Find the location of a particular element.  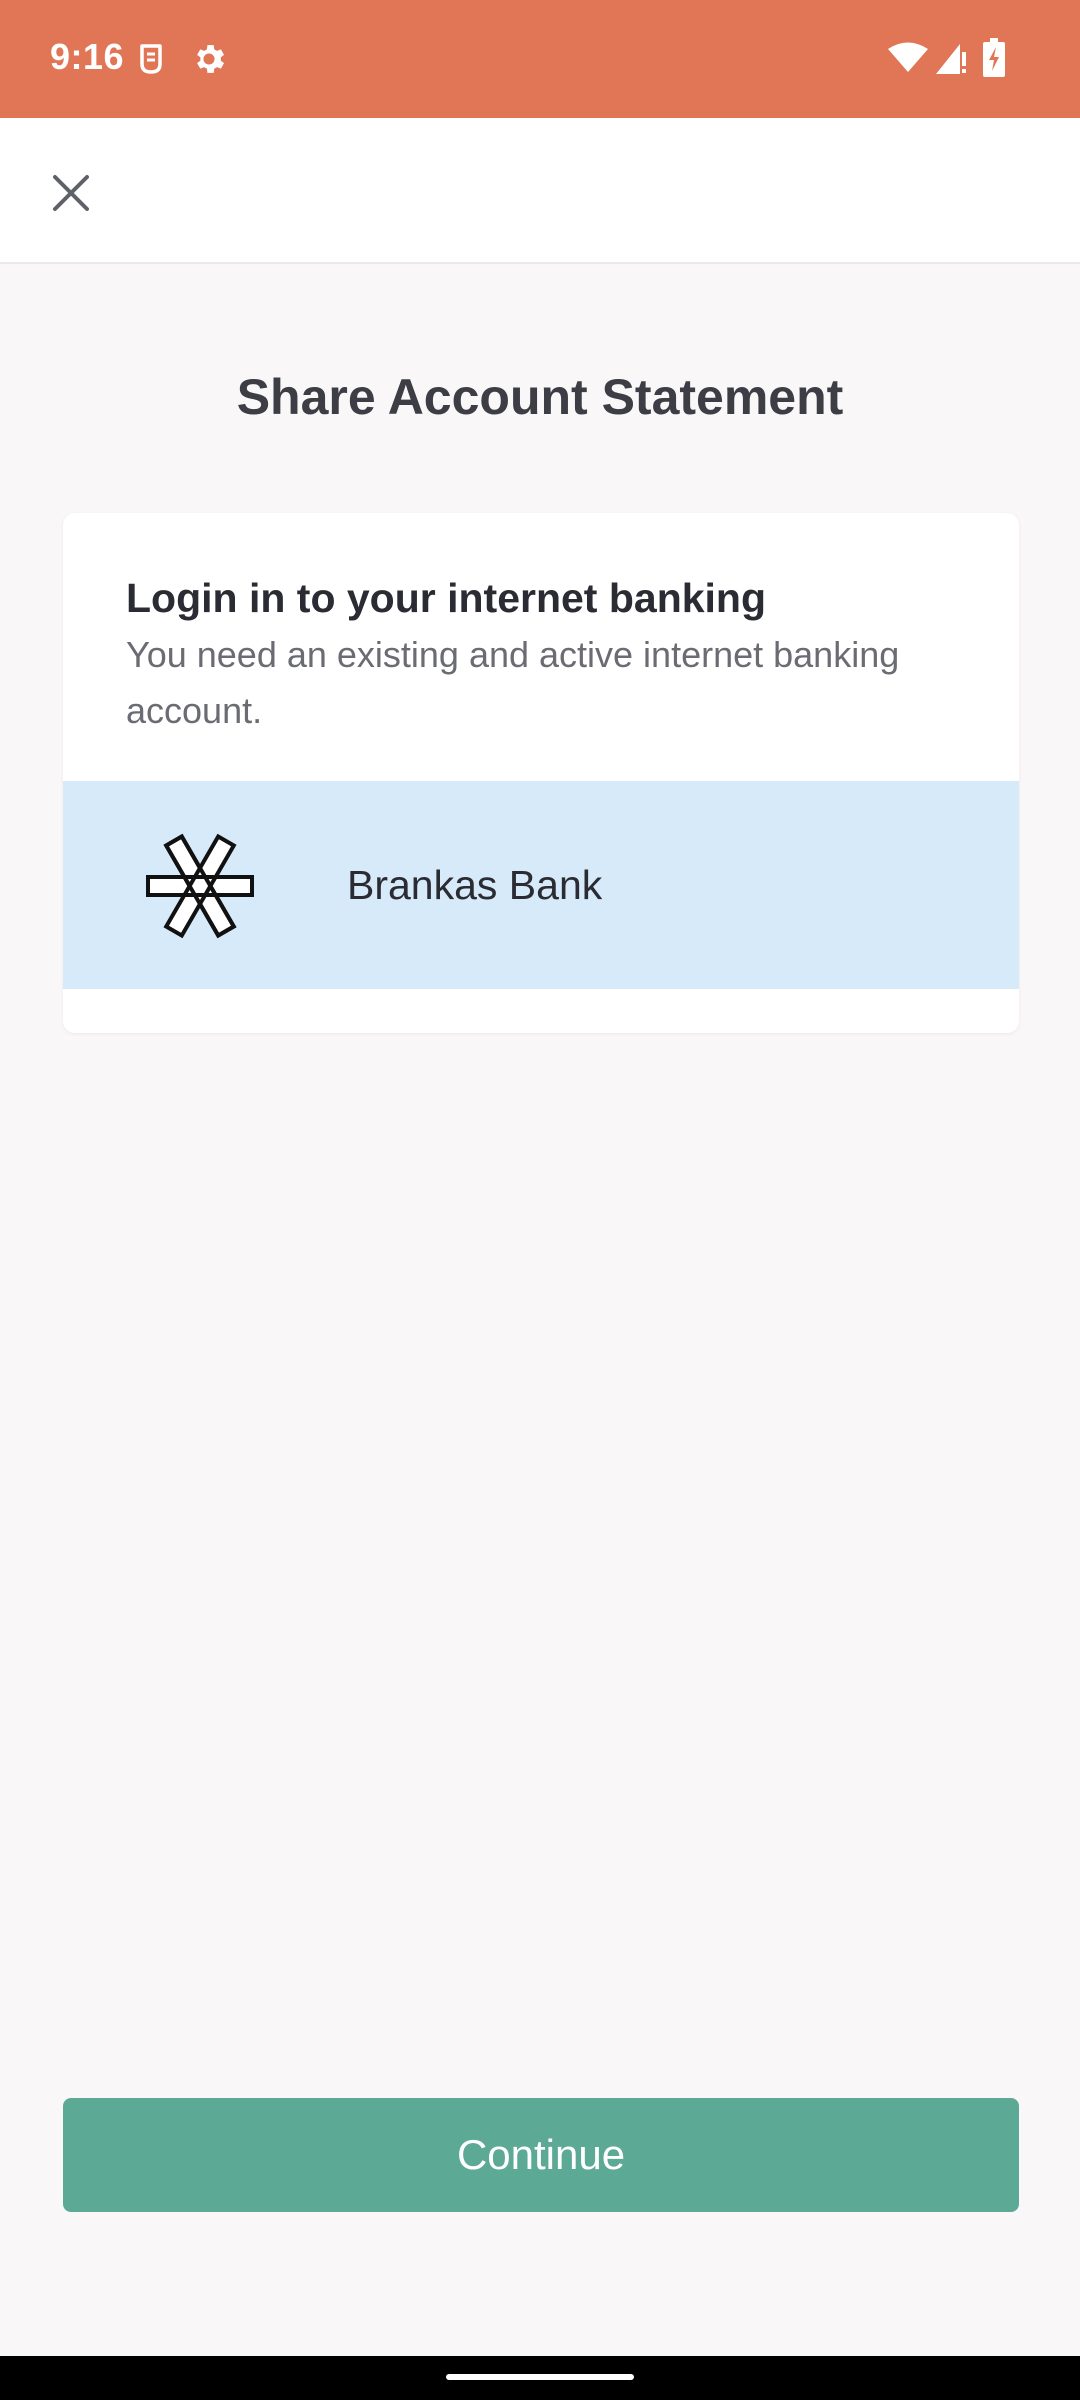

system-navigation-bar is located at coordinates (540, 2378).